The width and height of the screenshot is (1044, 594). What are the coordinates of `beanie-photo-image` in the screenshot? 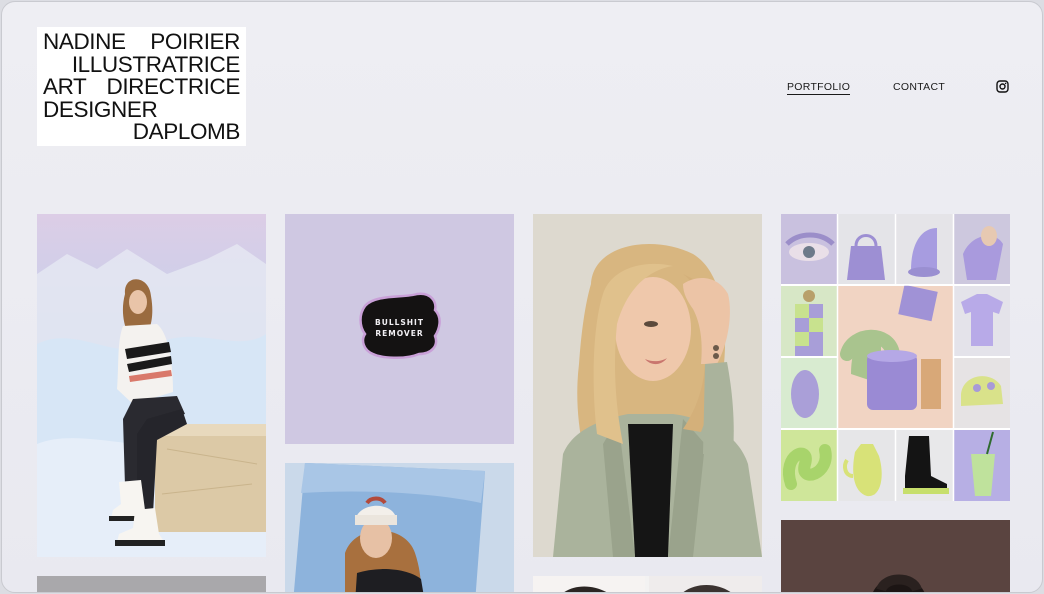 It's located at (399, 527).